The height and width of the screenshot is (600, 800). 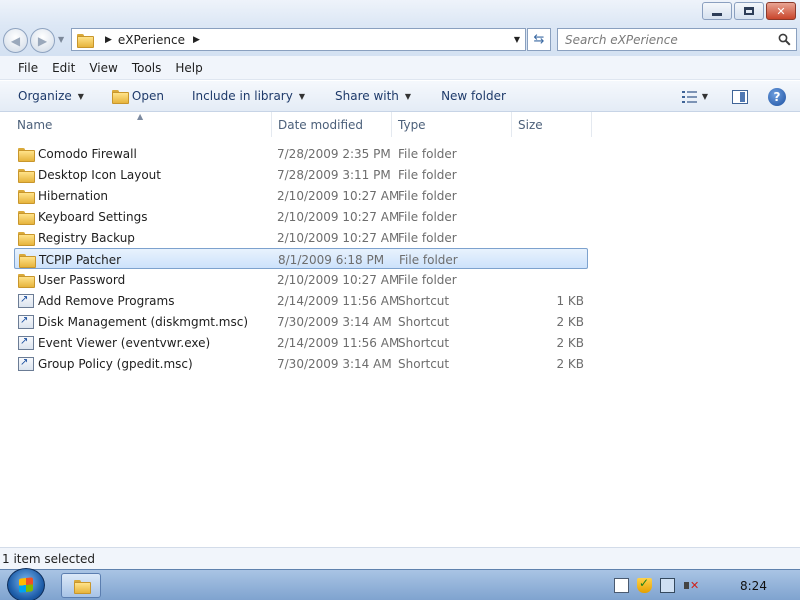 What do you see at coordinates (120, 96) in the screenshot?
I see `open-folder-icon` at bounding box center [120, 96].